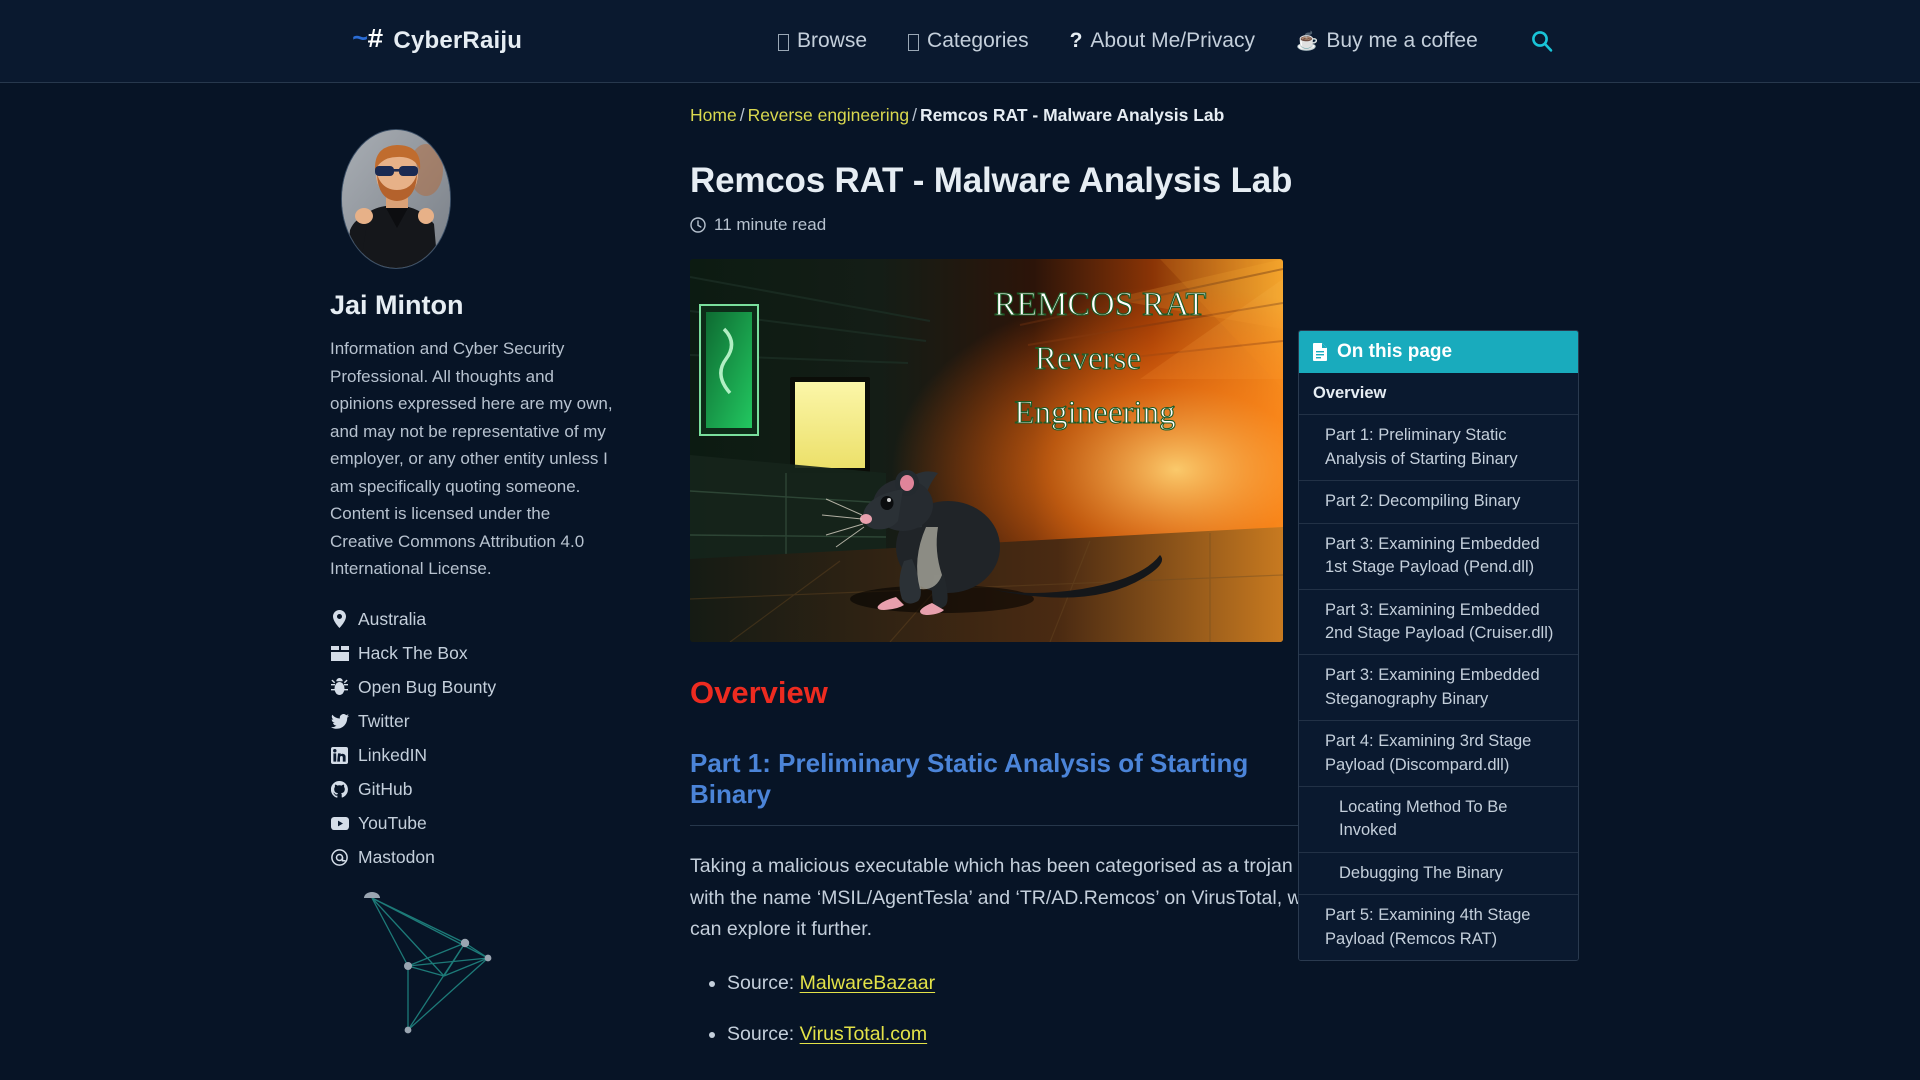 The width and height of the screenshot is (1920, 1080). I want to click on toc-link: Debugging The Binary, so click(1438, 873).